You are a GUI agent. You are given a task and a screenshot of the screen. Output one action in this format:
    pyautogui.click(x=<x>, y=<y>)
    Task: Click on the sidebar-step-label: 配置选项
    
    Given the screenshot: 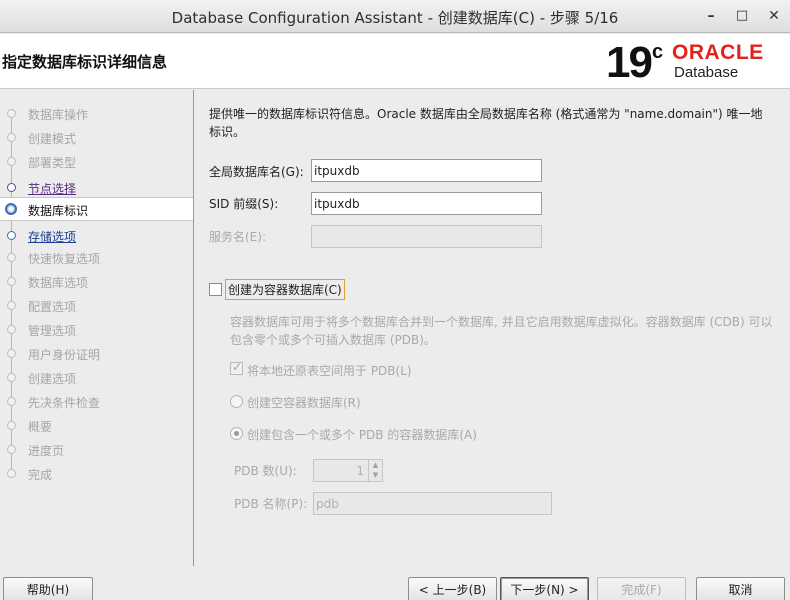 What is the action you would take?
    pyautogui.click(x=52, y=307)
    